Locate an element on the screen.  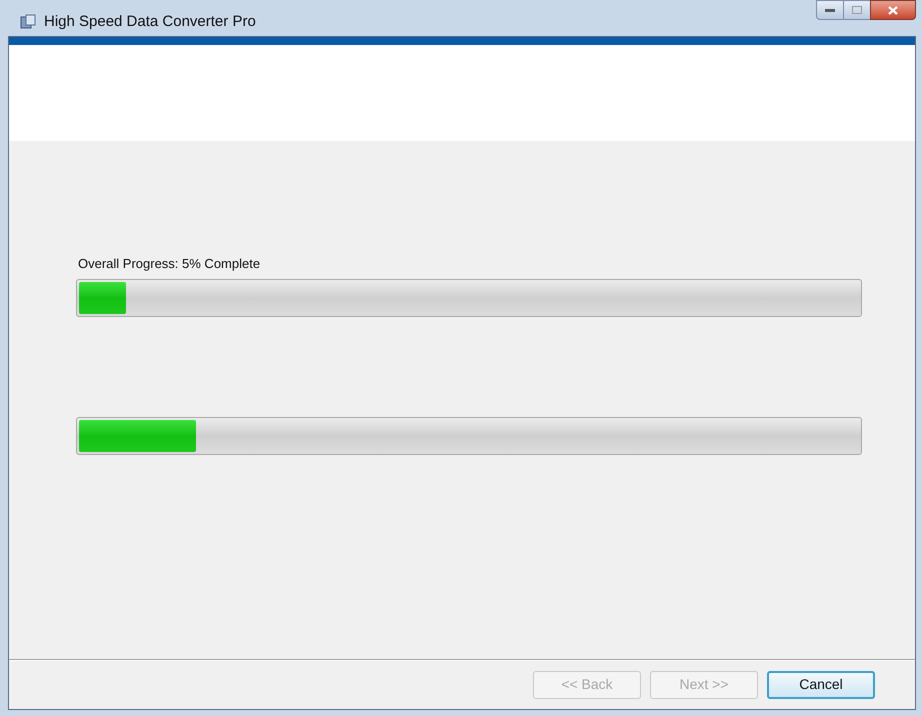
close-button is located at coordinates (893, 10).